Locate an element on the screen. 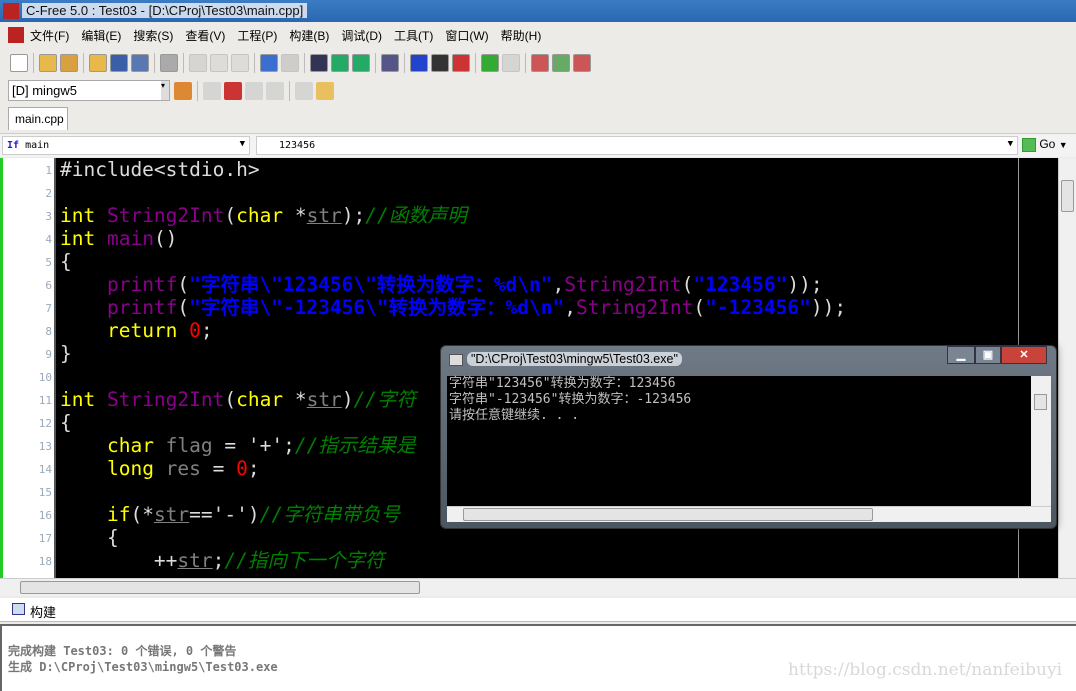  chevron-down-icon: ▾ is located at coordinates (165, 90).